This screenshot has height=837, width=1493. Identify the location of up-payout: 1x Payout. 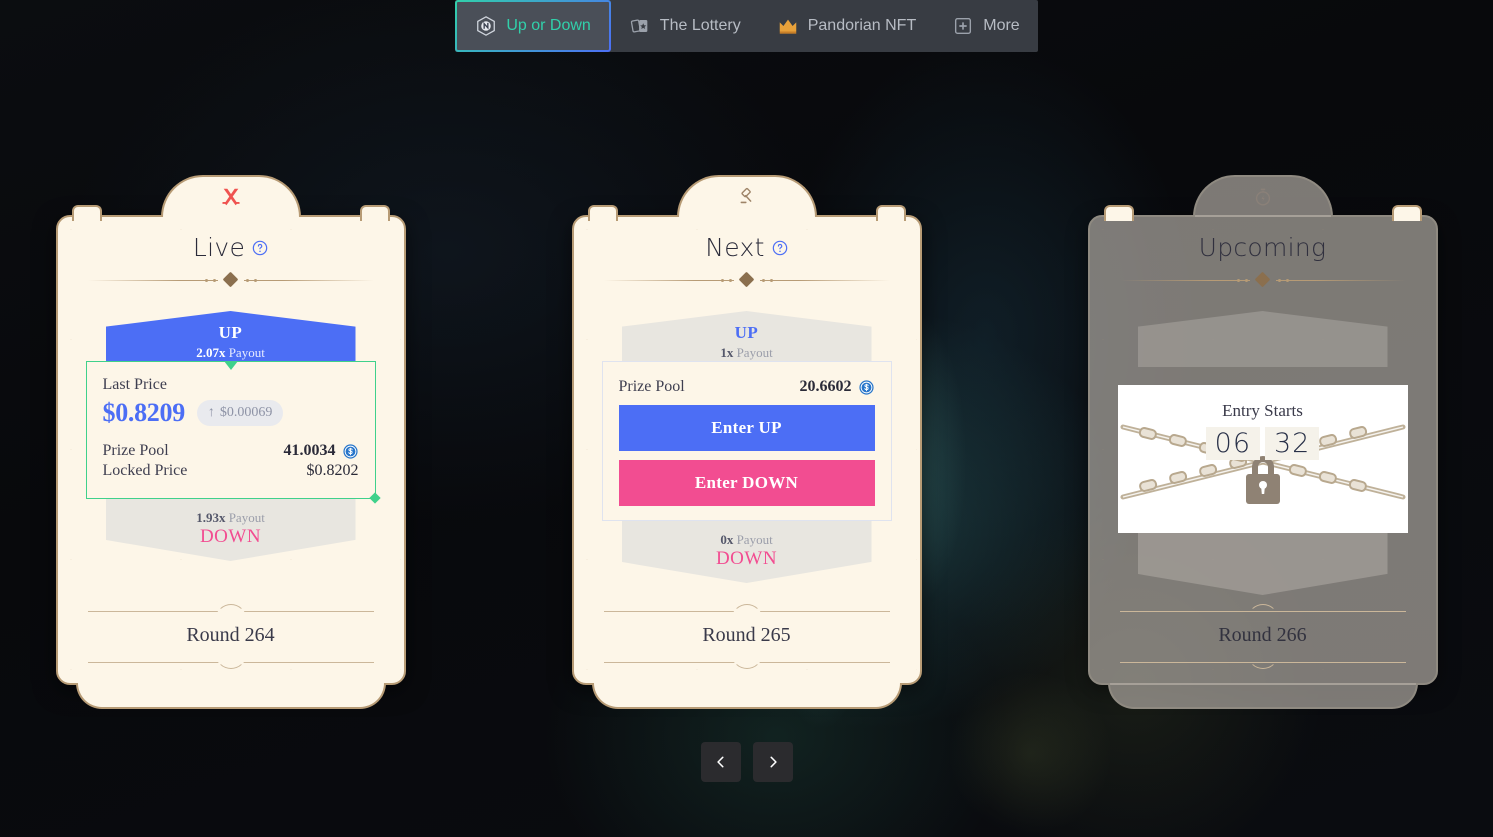
(747, 353).